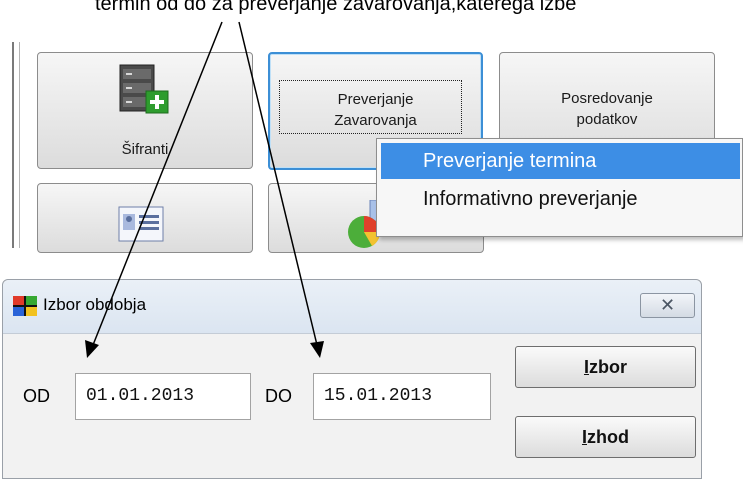 Image resolution: width=743 pixels, height=479 pixels. I want to click on arrow-to-to-date, so click(278, 183).